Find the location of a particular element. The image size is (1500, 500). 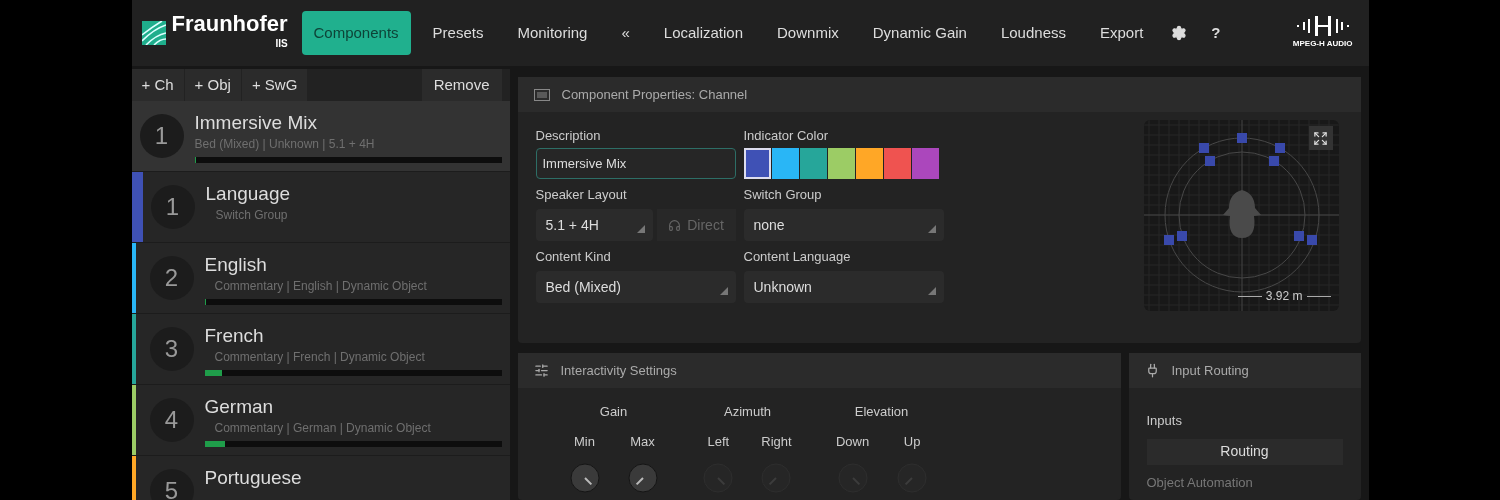

component-row: 1 Immersive Mix Bed (Mixed) | Unknown | 5.1 + 4H is located at coordinates (320, 136).